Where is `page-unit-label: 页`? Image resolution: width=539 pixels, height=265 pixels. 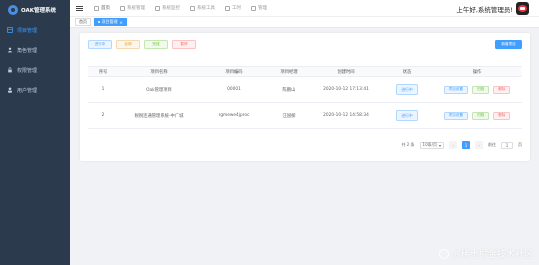
page-unit-label: 页 is located at coordinates (520, 144).